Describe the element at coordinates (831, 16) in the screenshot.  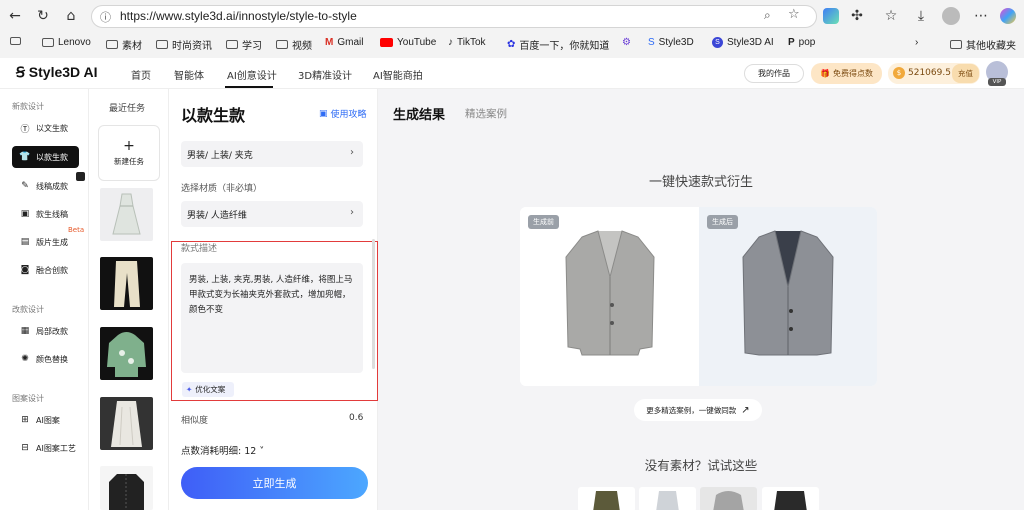
I see `extension-icon` at that location.